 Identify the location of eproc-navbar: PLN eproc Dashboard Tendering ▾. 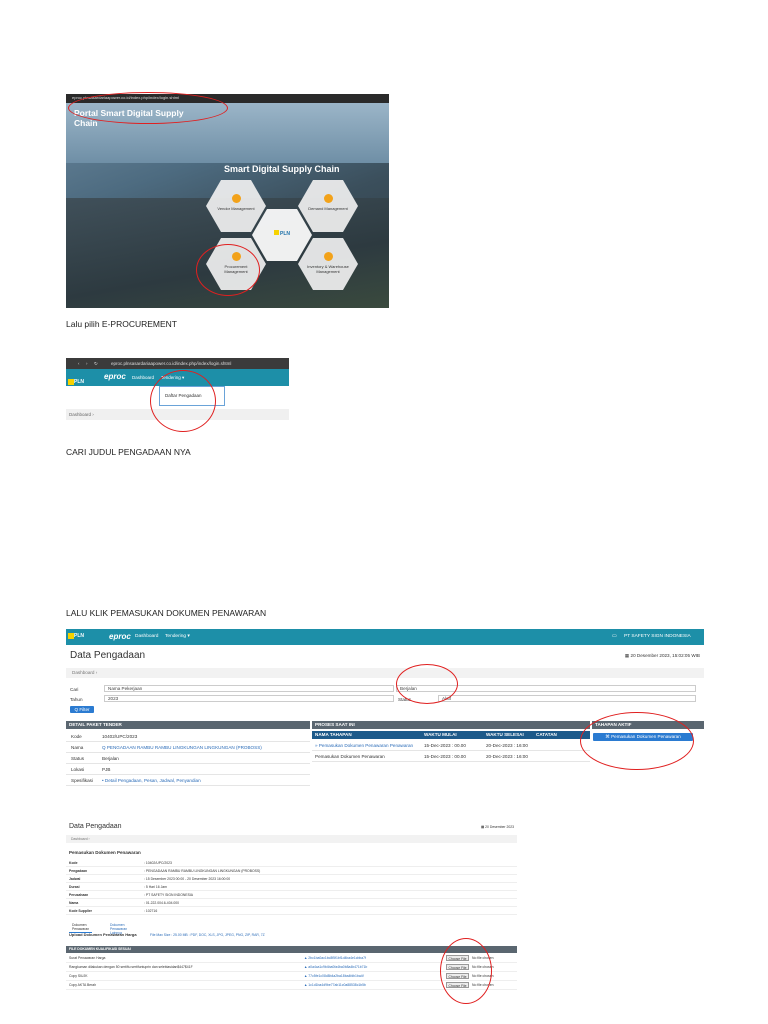
(177, 377).